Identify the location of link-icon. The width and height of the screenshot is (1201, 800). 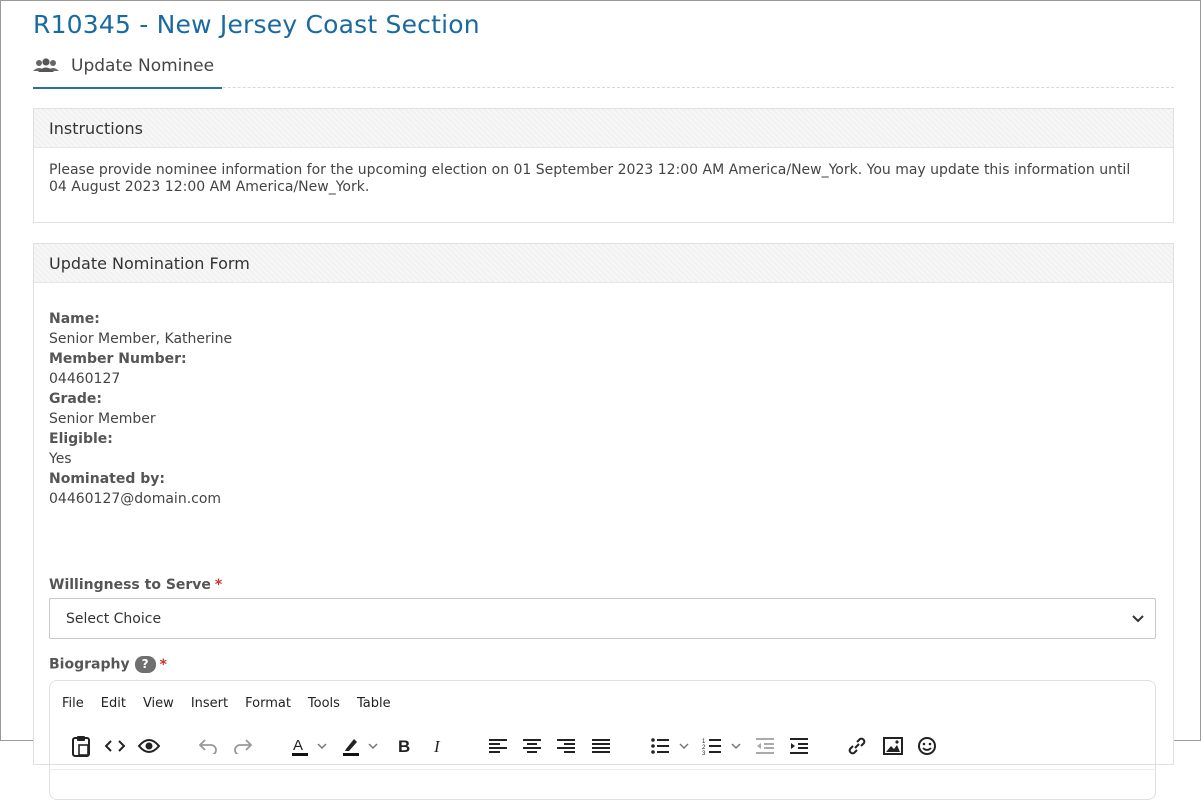
(857, 746).